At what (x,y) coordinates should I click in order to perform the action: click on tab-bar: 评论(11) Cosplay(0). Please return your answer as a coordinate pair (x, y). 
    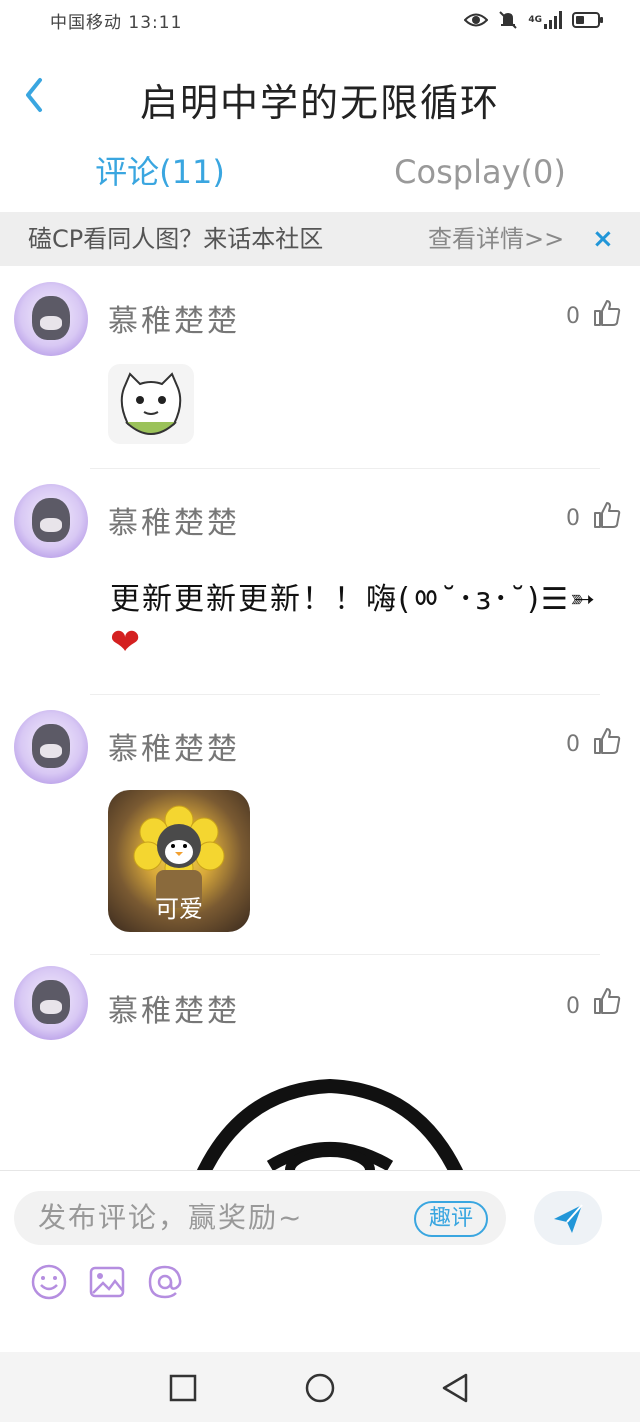
    Looking at the image, I should click on (320, 172).